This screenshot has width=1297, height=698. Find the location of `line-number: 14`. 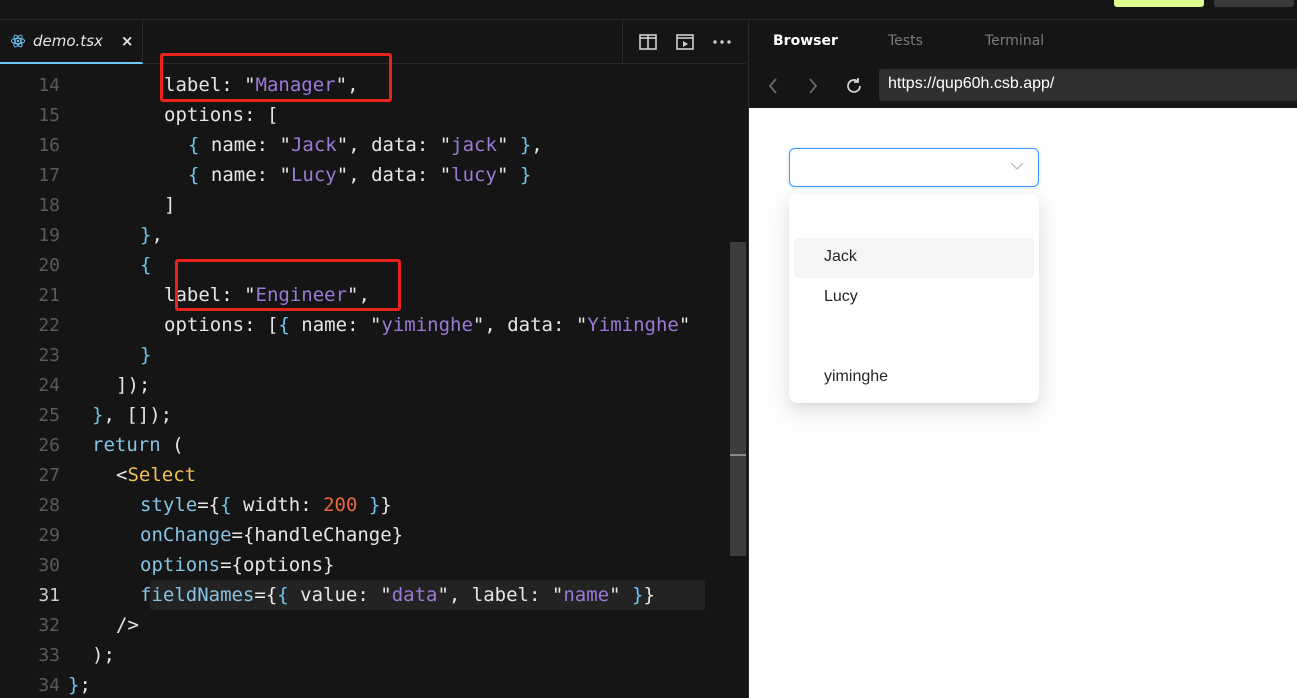

line-number: 14 is located at coordinates (49, 85).